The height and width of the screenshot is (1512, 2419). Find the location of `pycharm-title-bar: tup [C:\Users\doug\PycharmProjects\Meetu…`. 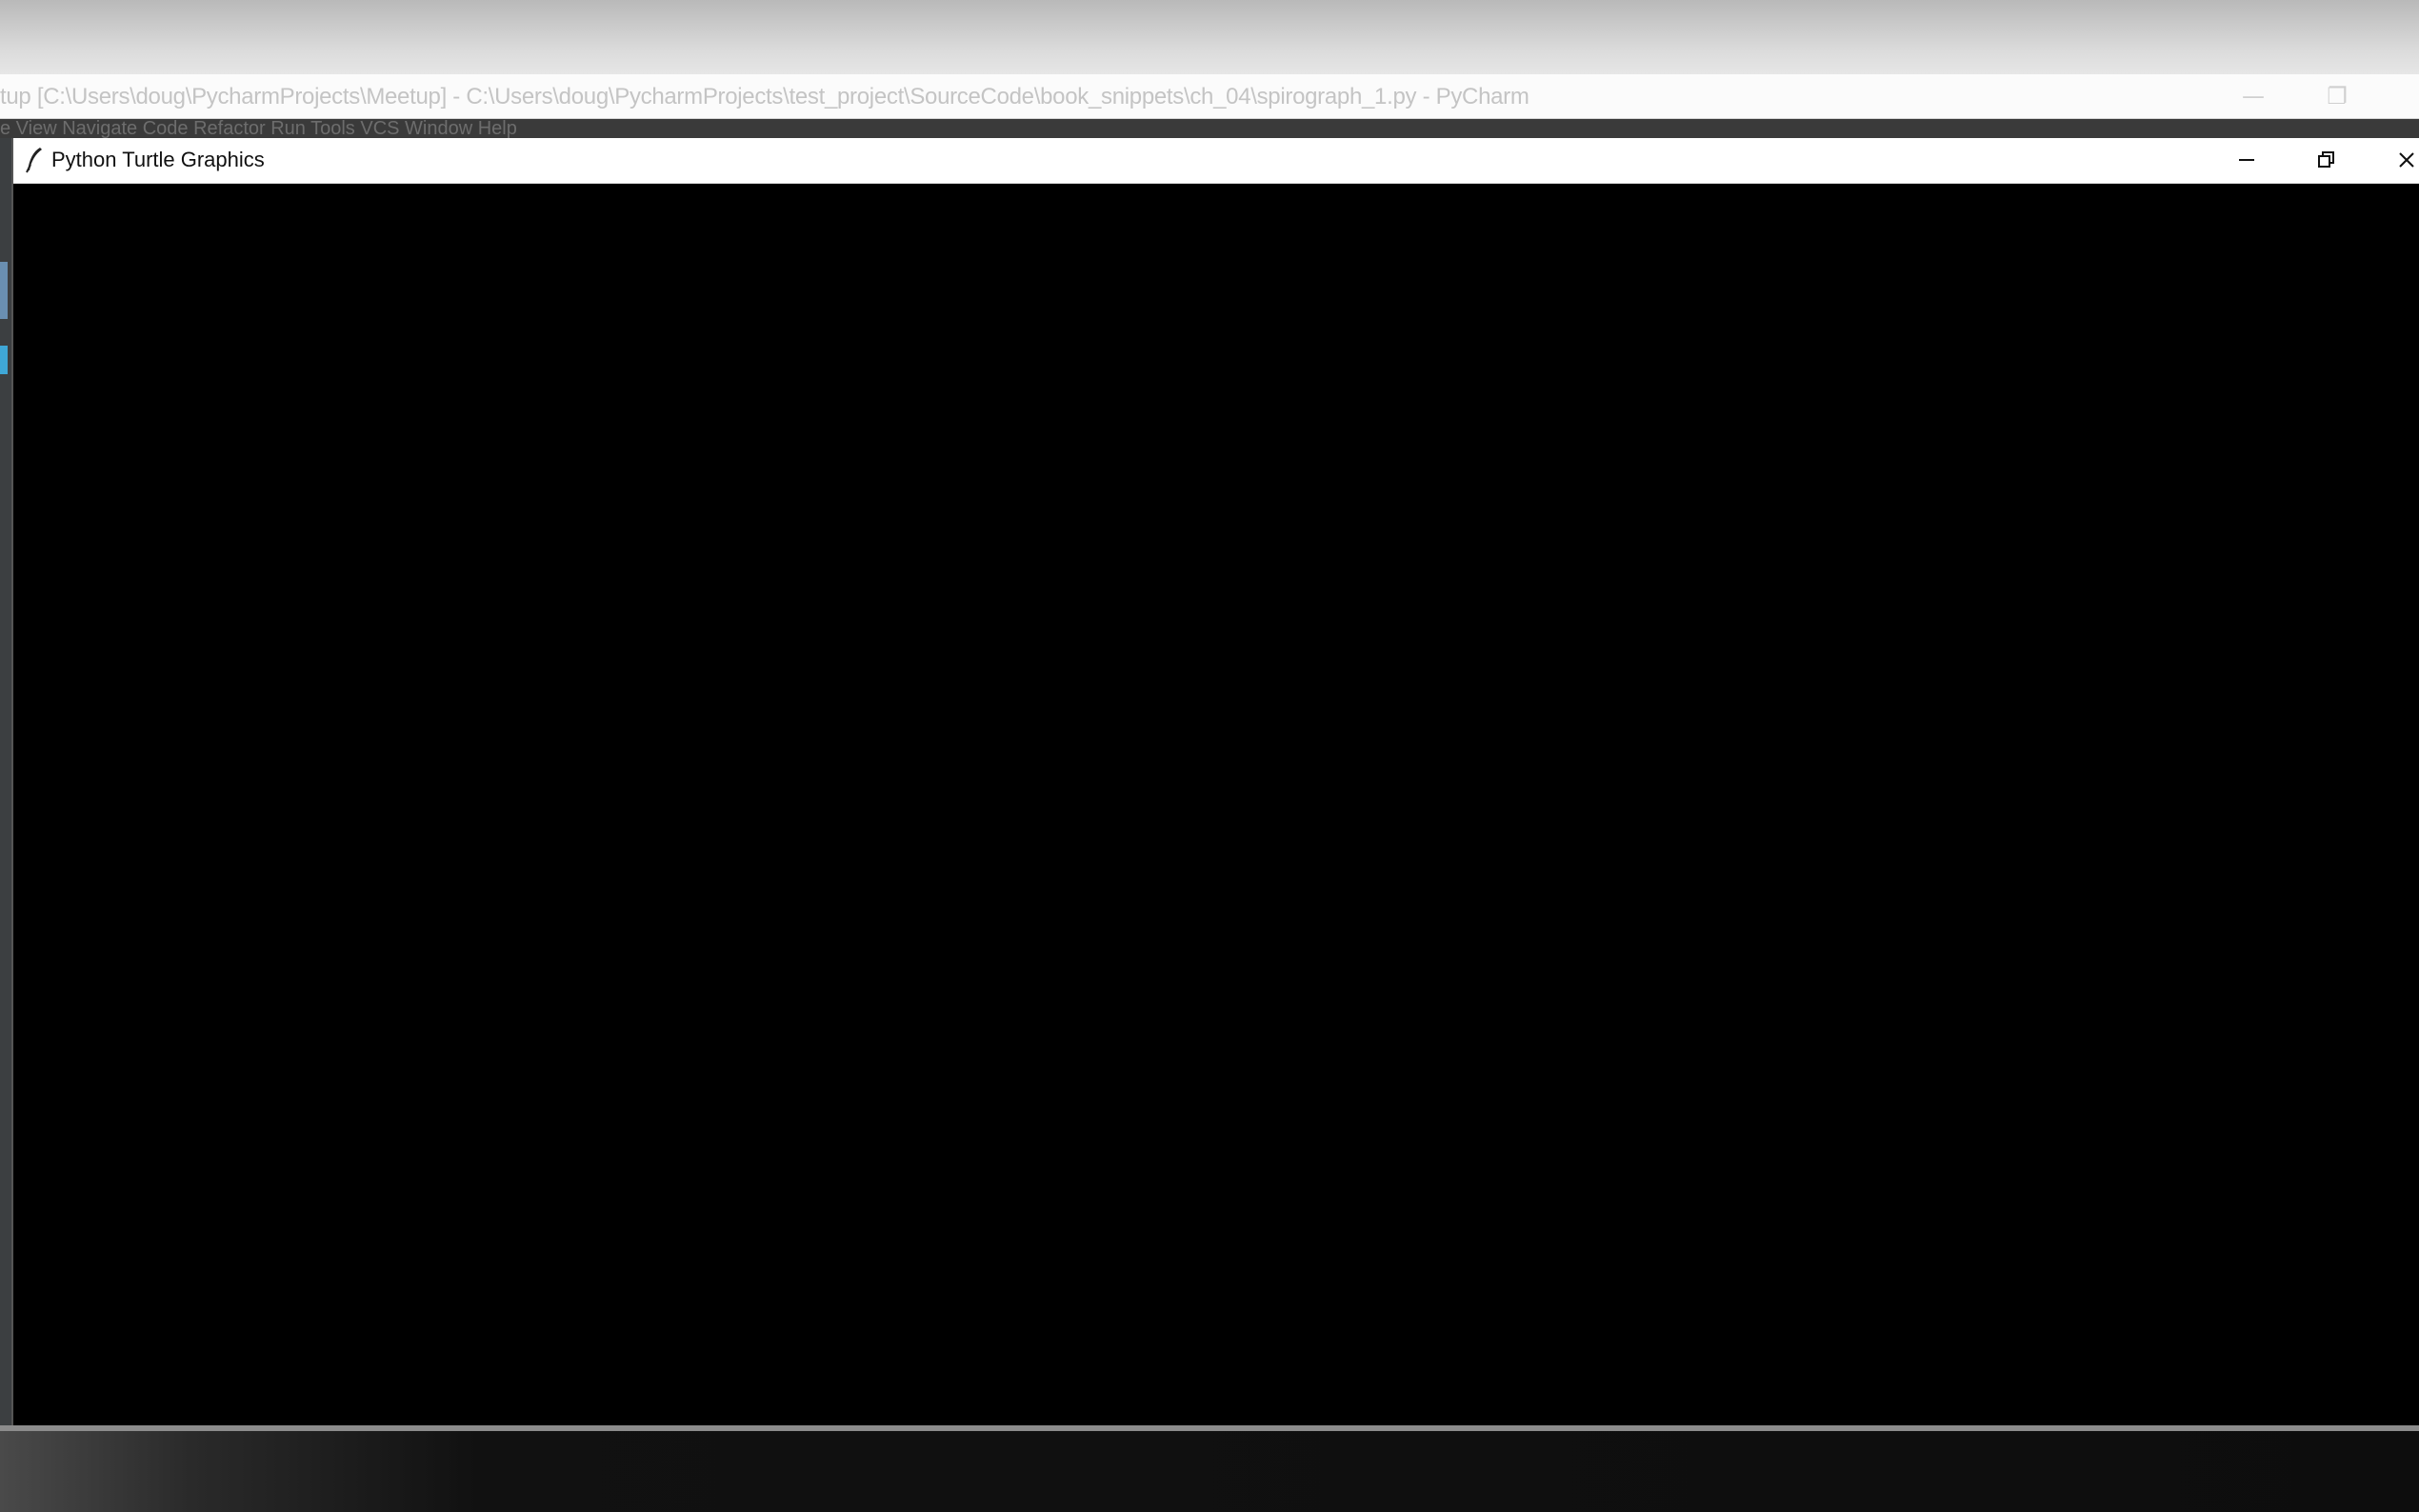

pycharm-title-bar: tup [C:\Users\doug\PycharmProjects\Meetu… is located at coordinates (1209, 96).